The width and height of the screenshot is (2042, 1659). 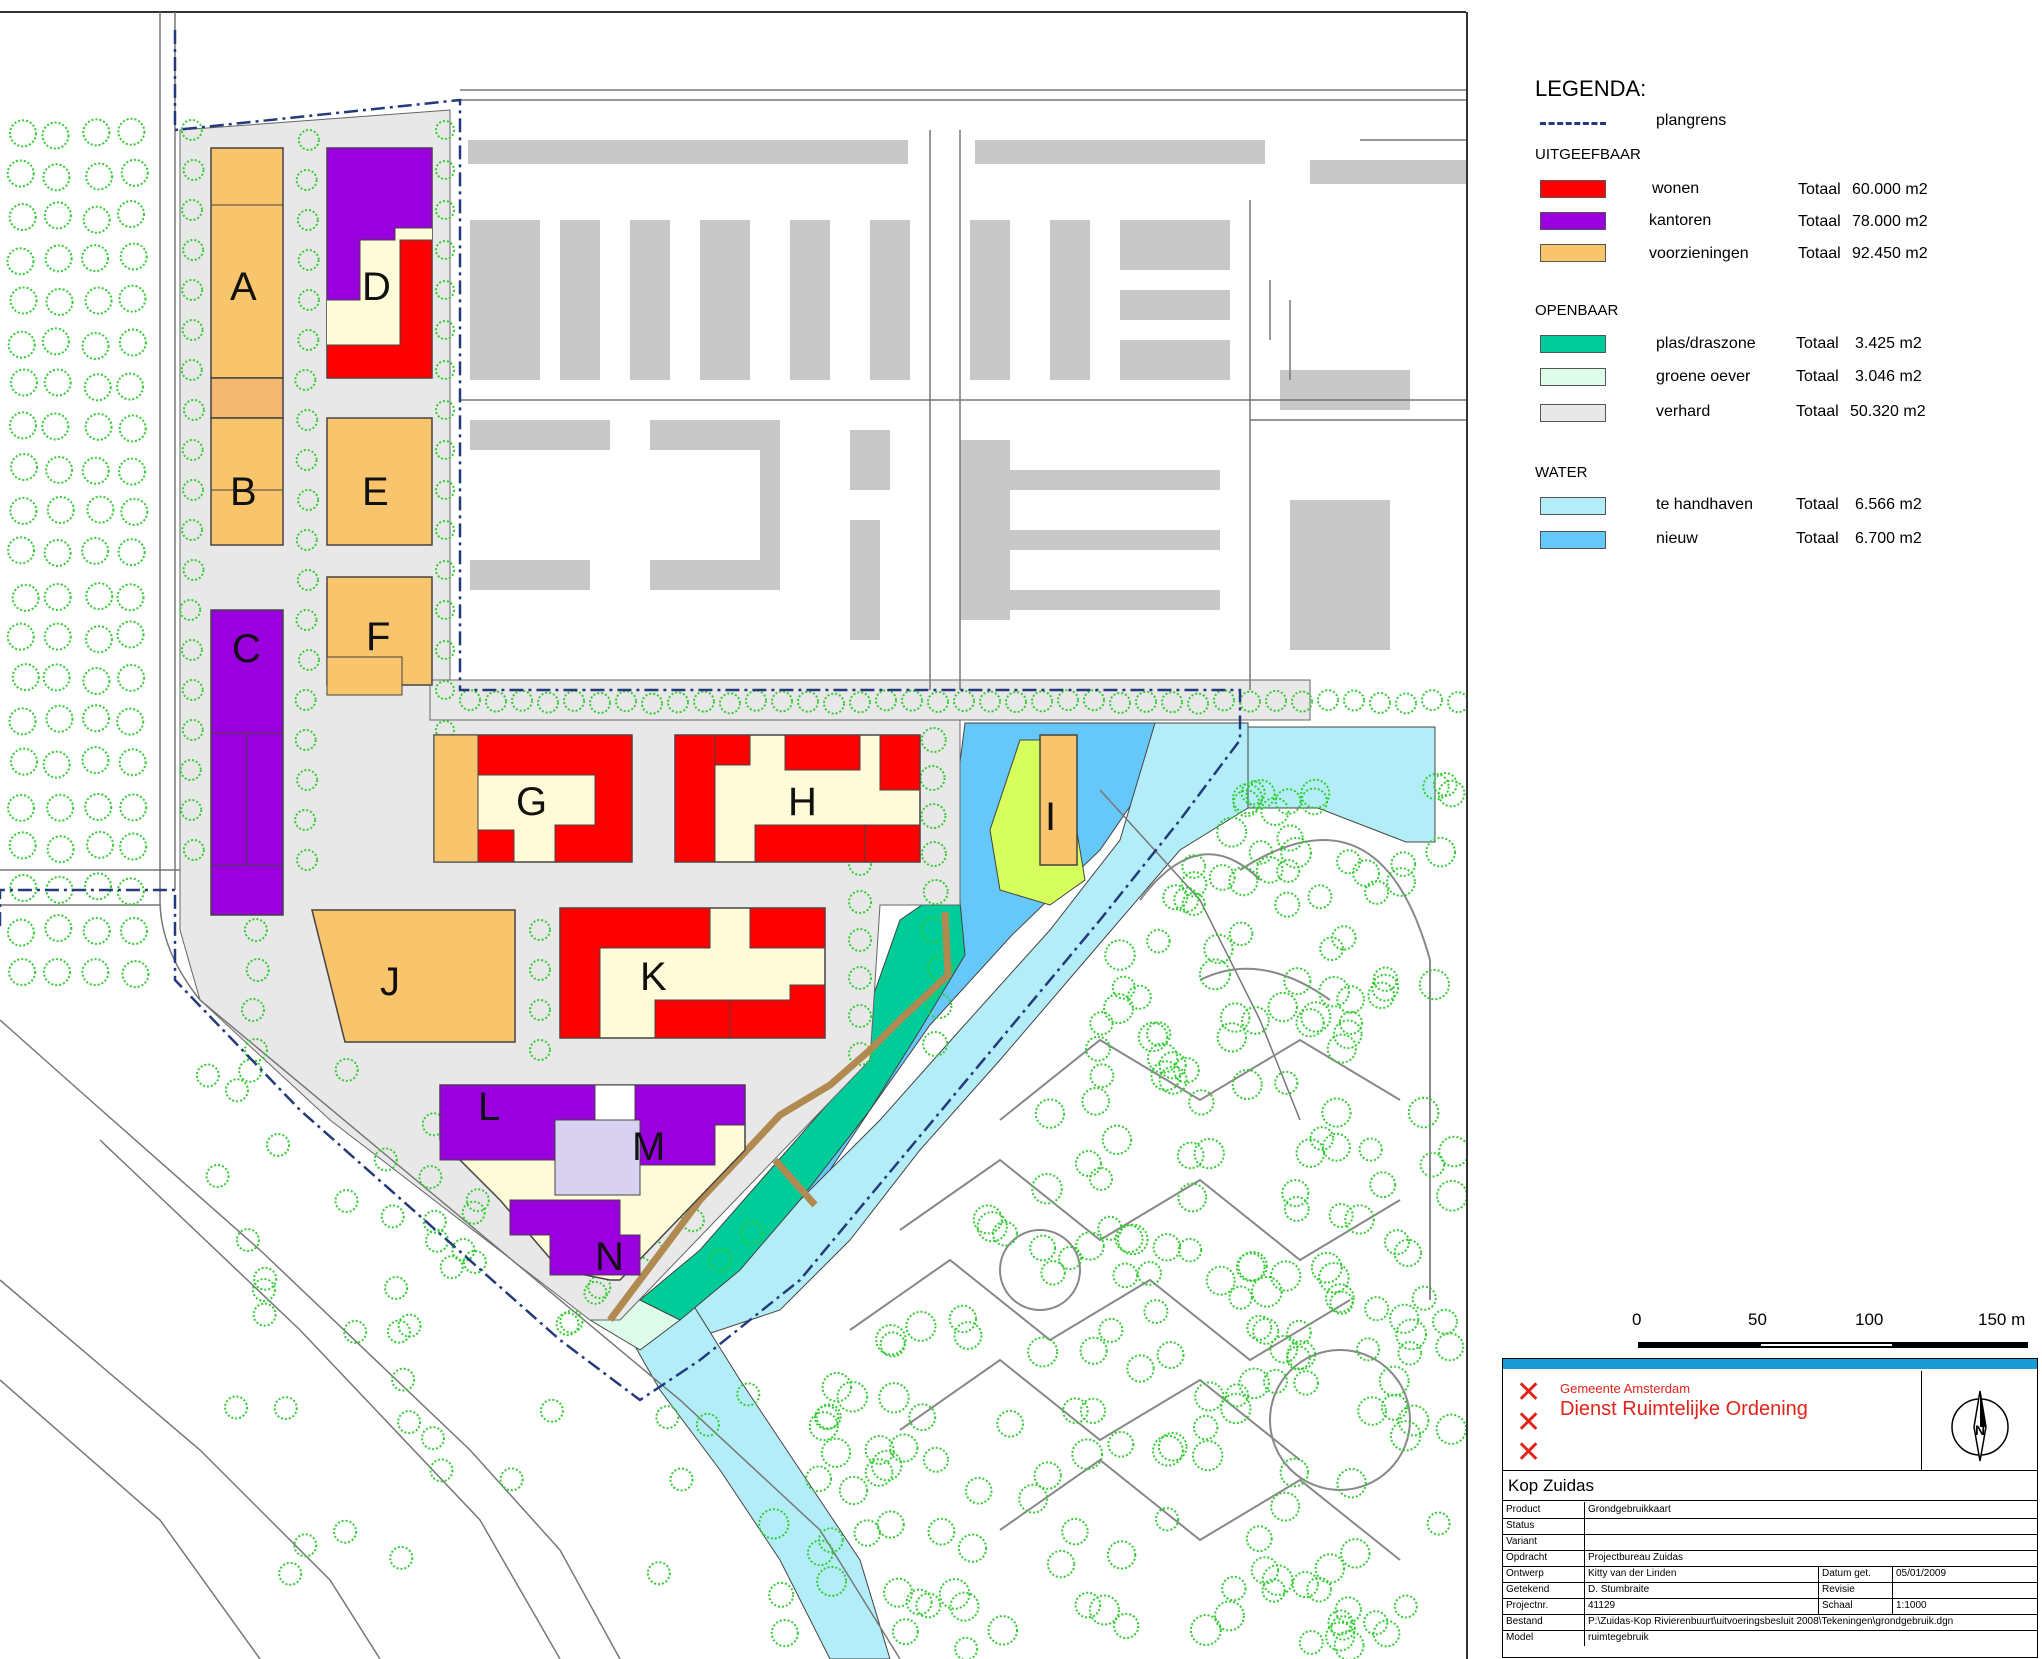 I want to click on compass-box: N, so click(x=1979, y=1421).